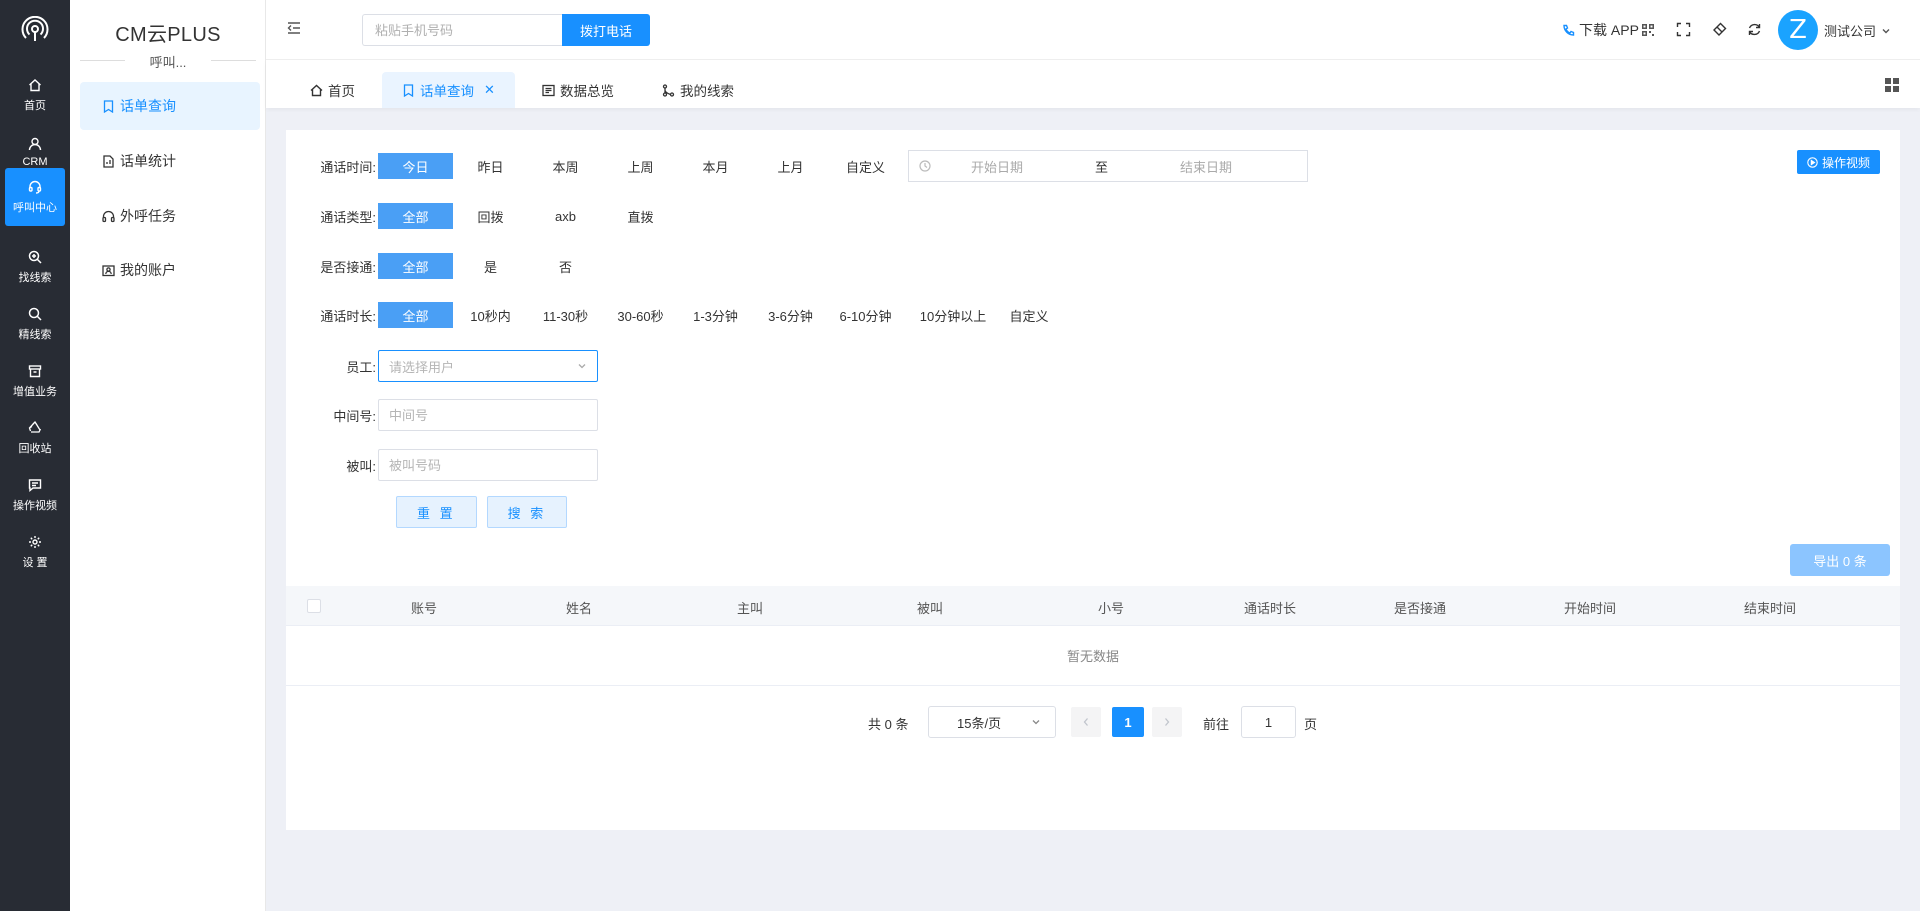 Image resolution: width=1920 pixels, height=911 pixels. What do you see at coordinates (415, 166) in the screenshot?
I see `option-today: 今日` at bounding box center [415, 166].